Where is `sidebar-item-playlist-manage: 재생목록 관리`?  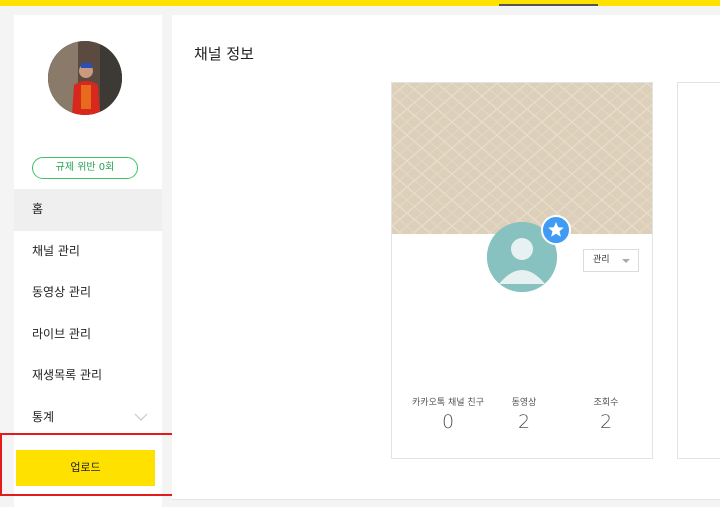 sidebar-item-playlist-manage: 재생목록 관리 is located at coordinates (88, 376).